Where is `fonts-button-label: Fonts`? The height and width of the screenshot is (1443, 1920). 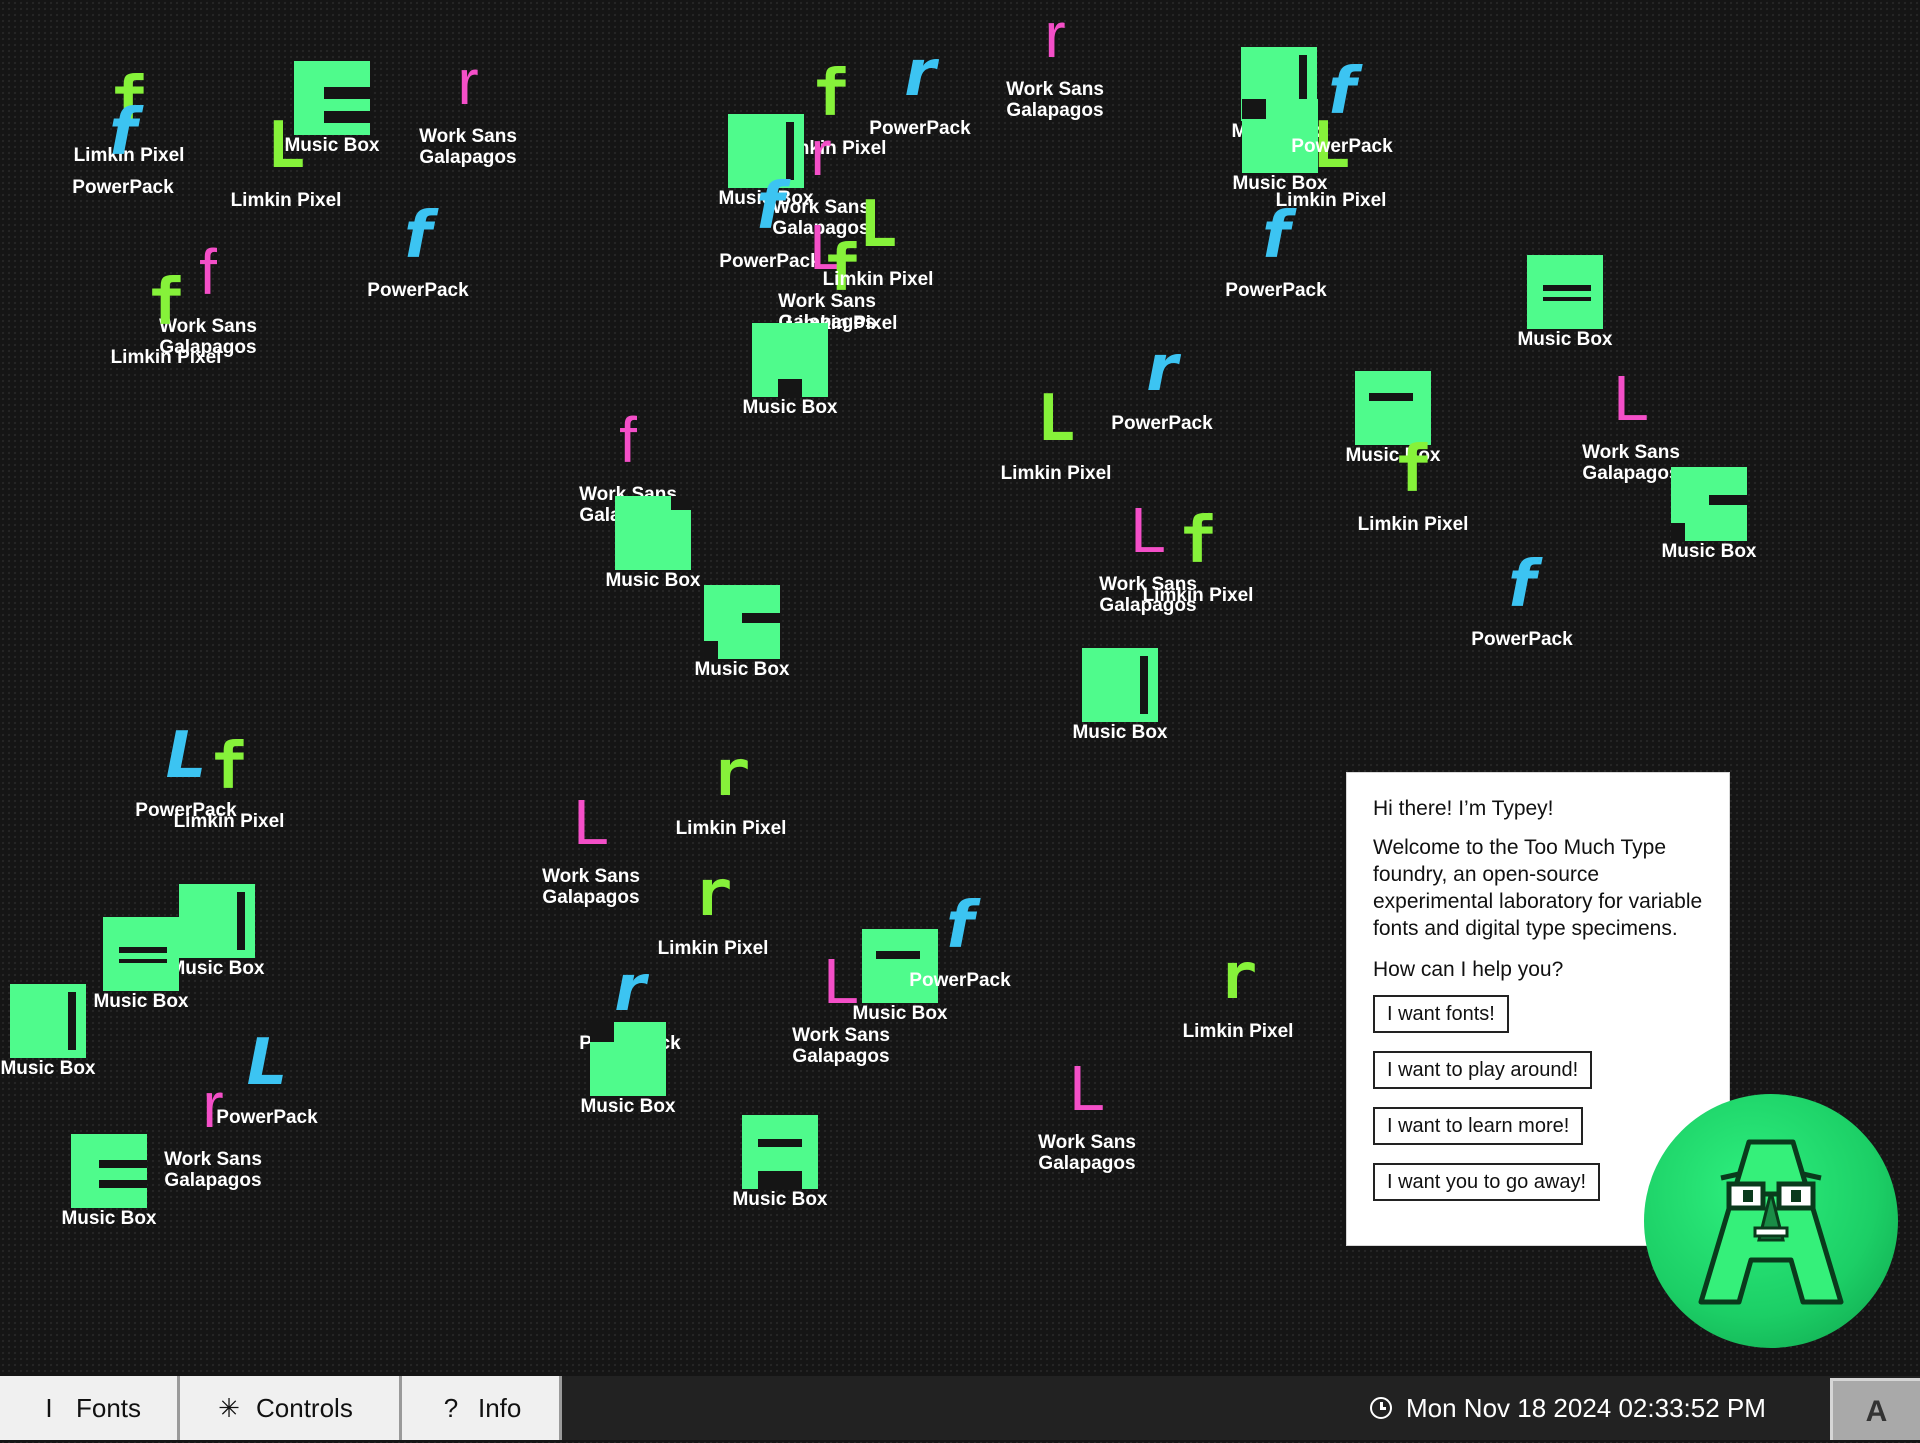 fonts-button-label: Fonts is located at coordinates (109, 1408).